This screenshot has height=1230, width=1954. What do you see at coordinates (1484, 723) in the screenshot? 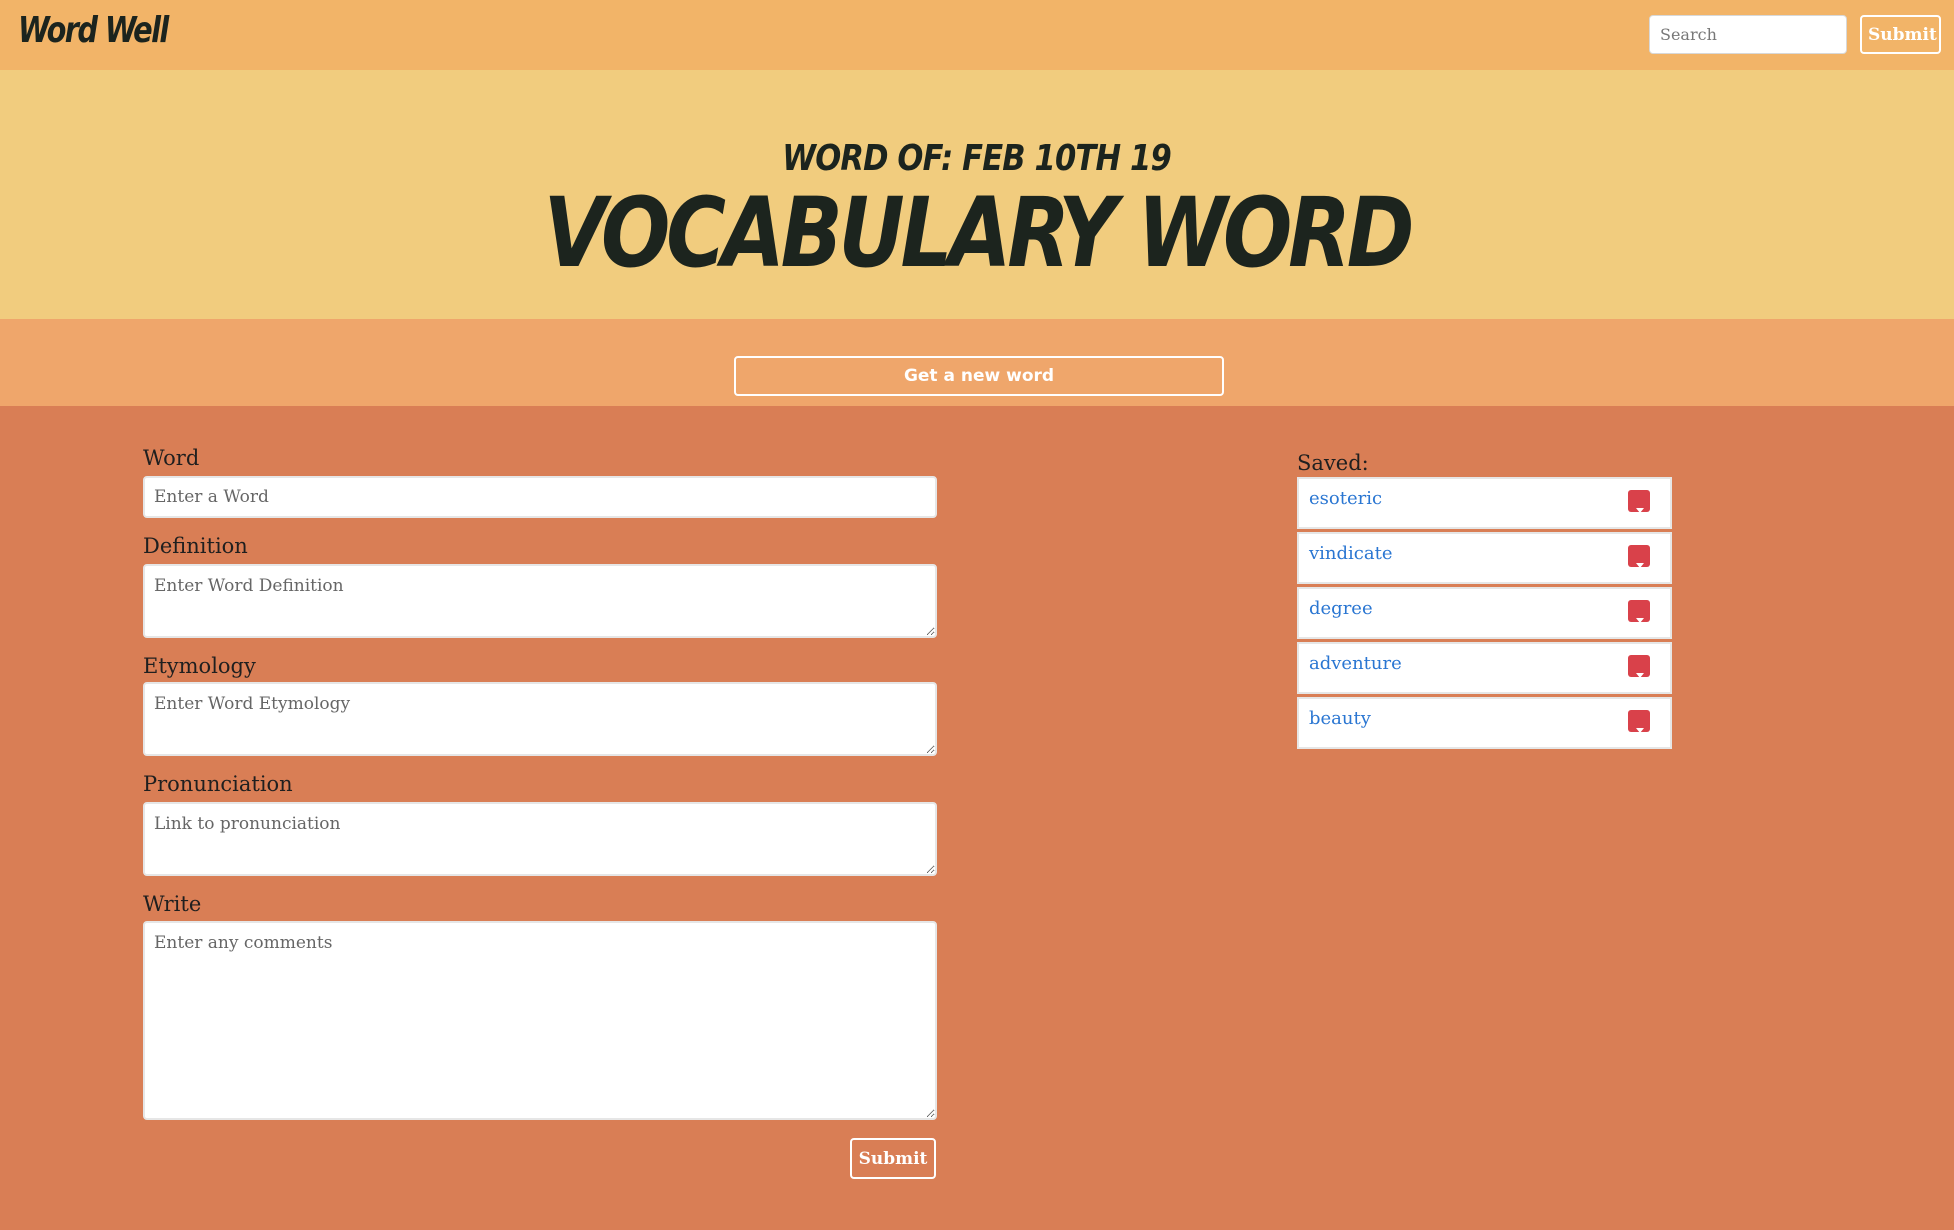
I see `saved-word-item: beauty` at bounding box center [1484, 723].